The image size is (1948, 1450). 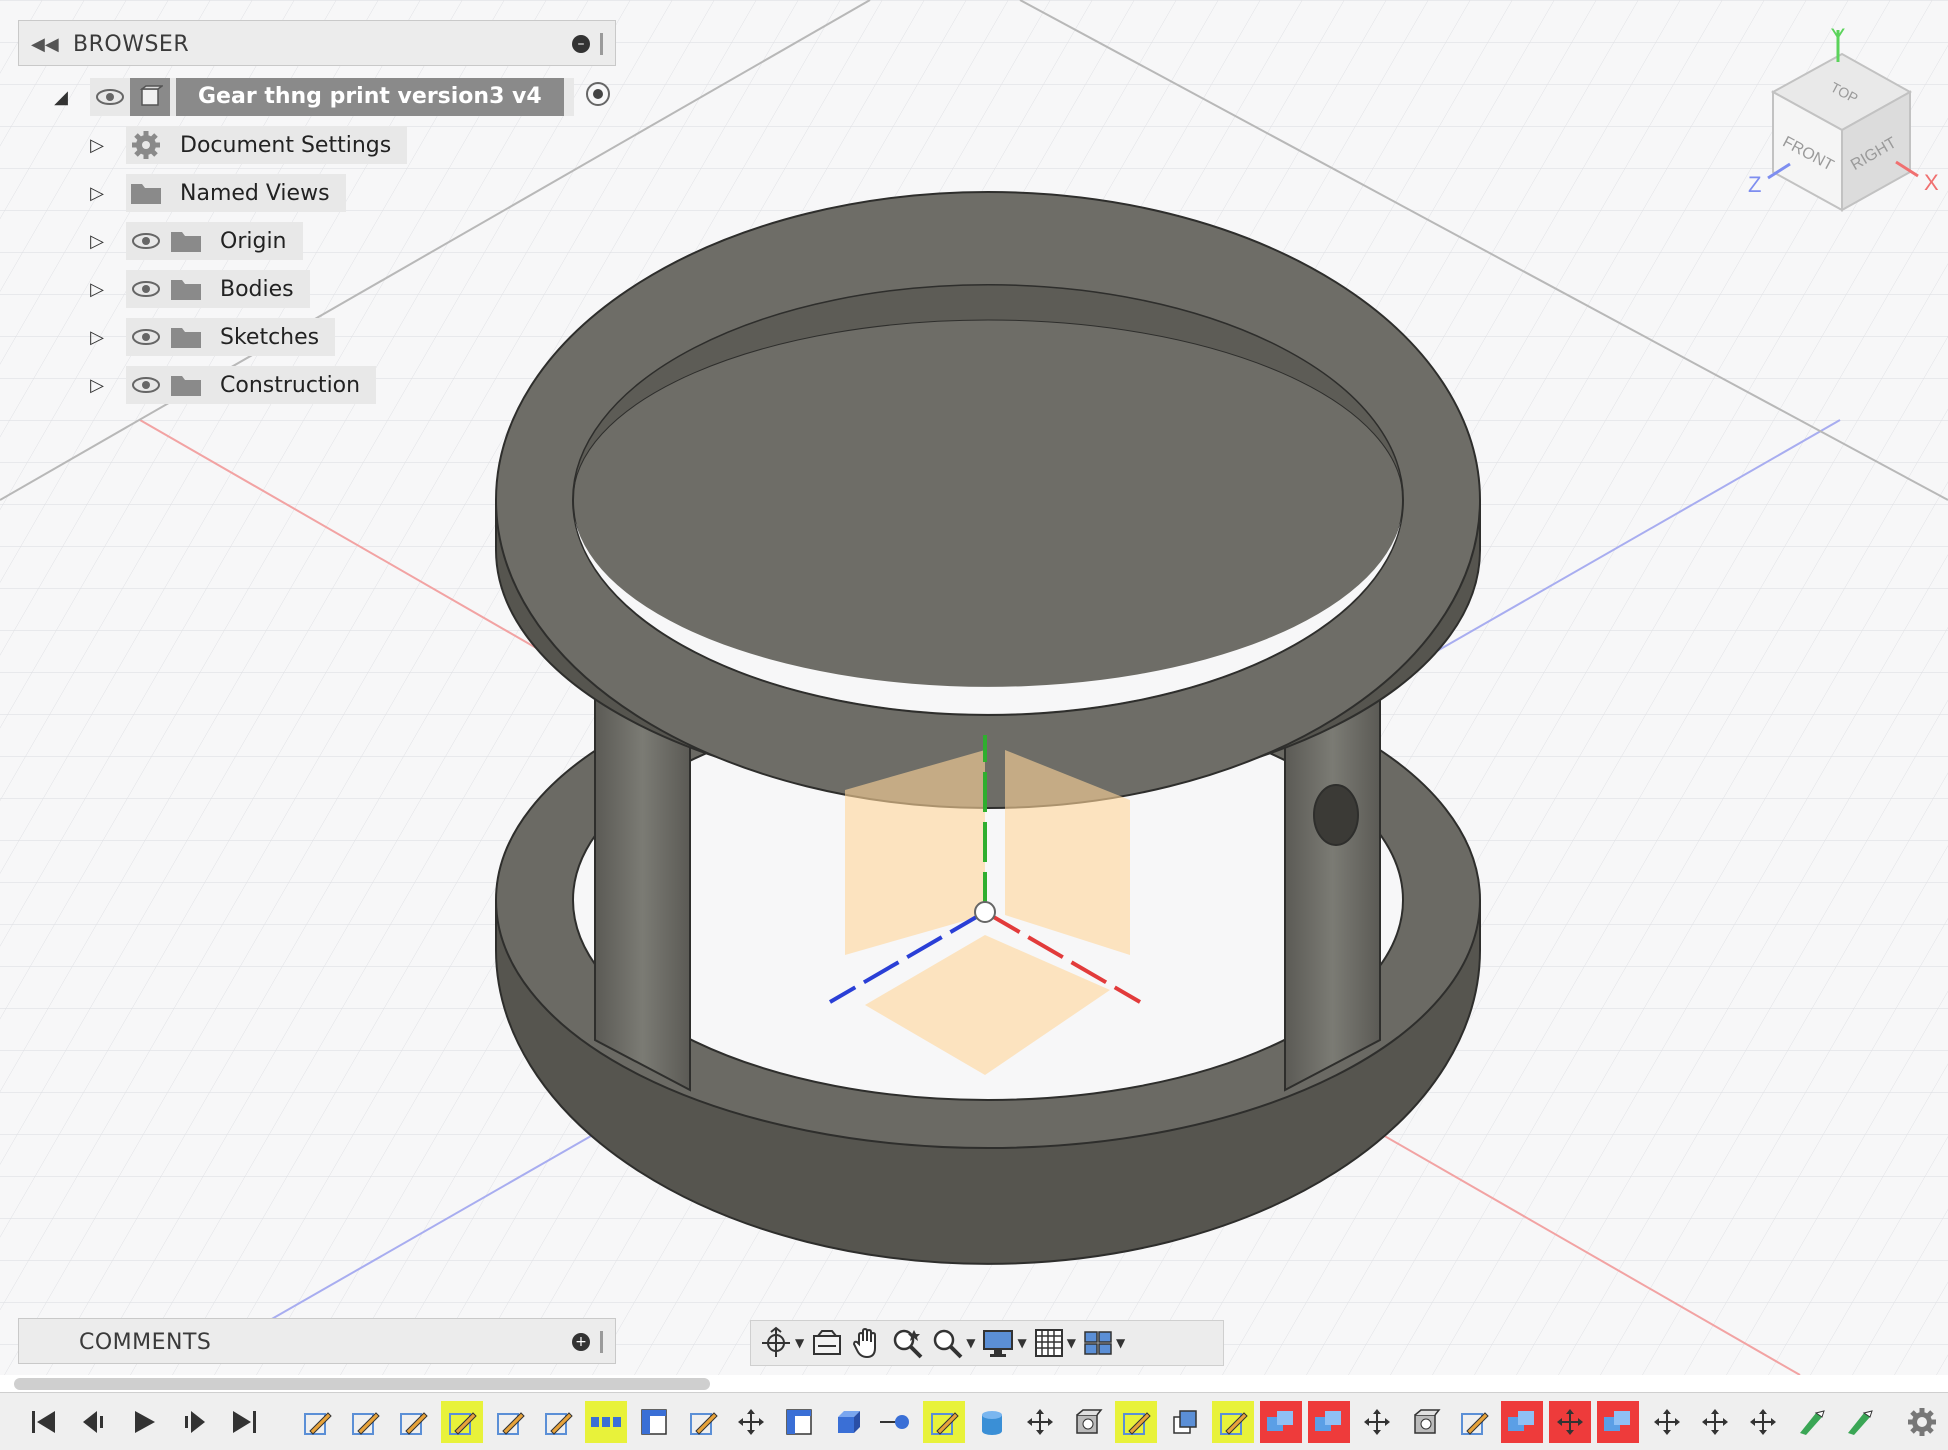 What do you see at coordinates (1054, 1343) in the screenshot?
I see `grid-settings-icon: ▼` at bounding box center [1054, 1343].